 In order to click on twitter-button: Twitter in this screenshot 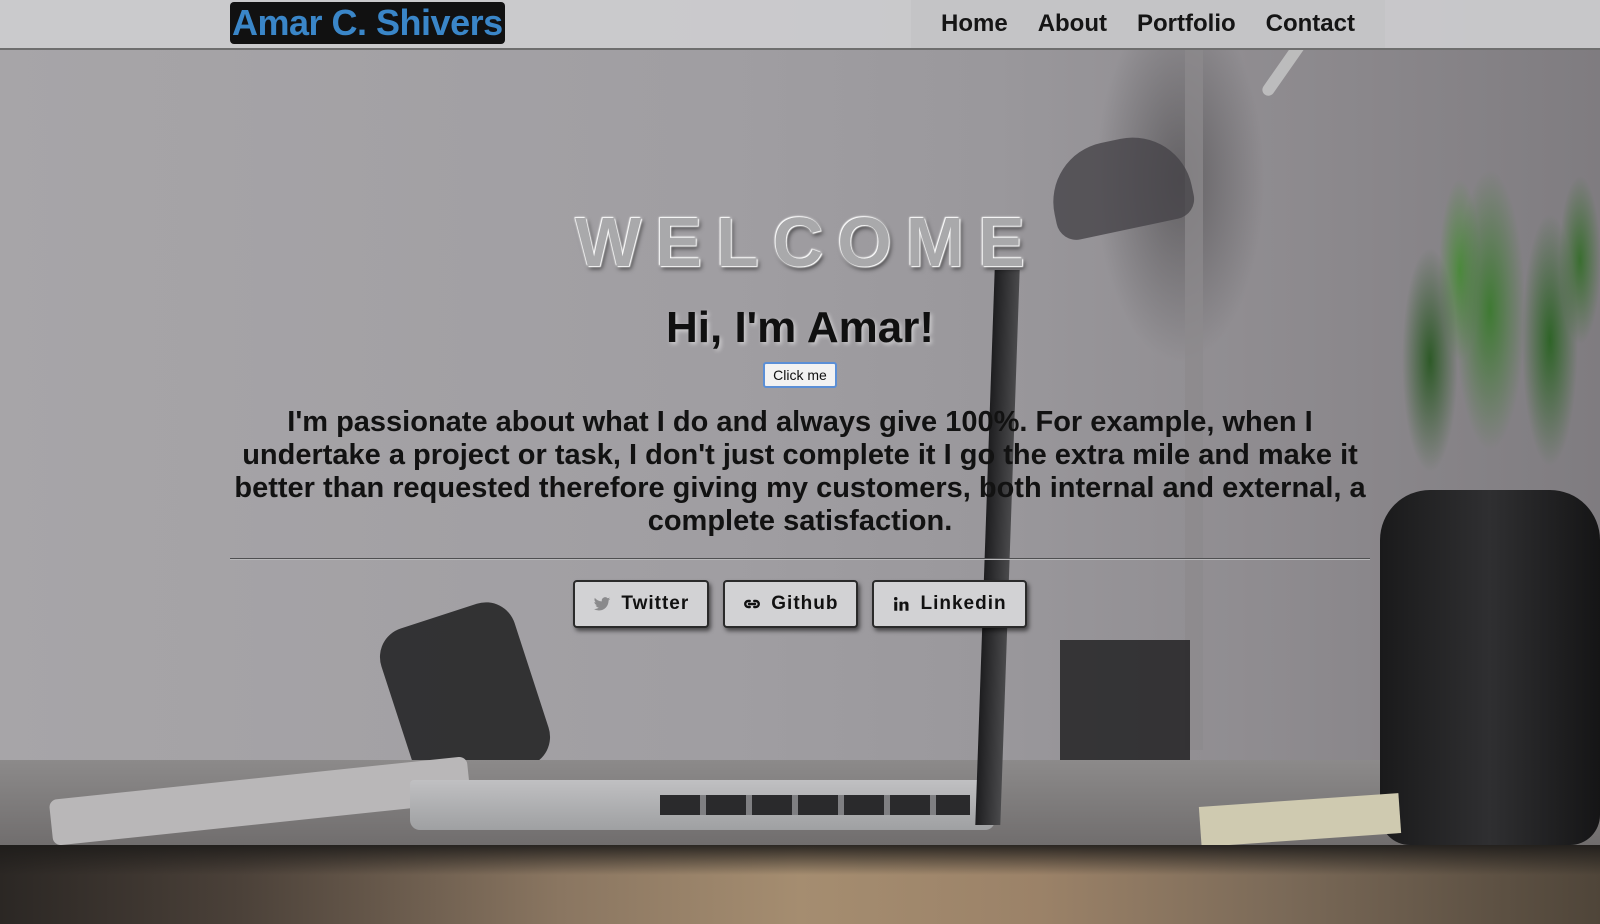, I will do `click(641, 604)`.